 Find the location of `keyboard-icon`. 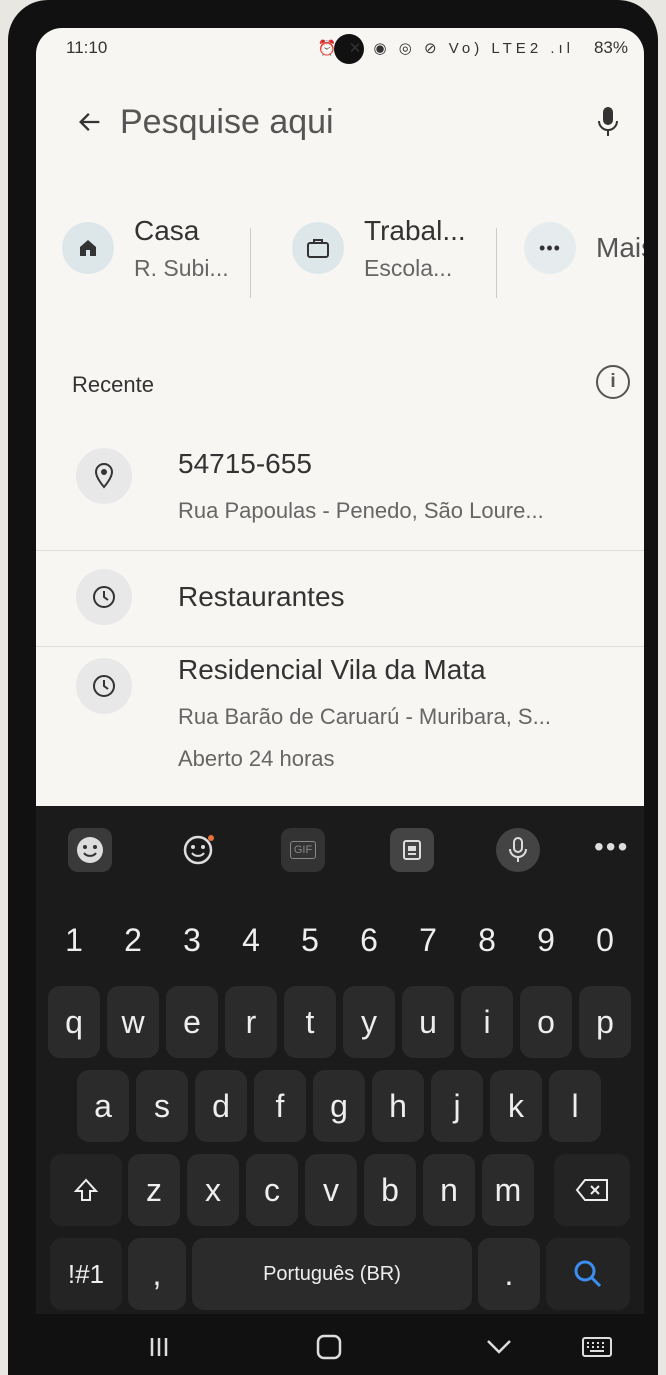

keyboard-icon is located at coordinates (597, 1347).